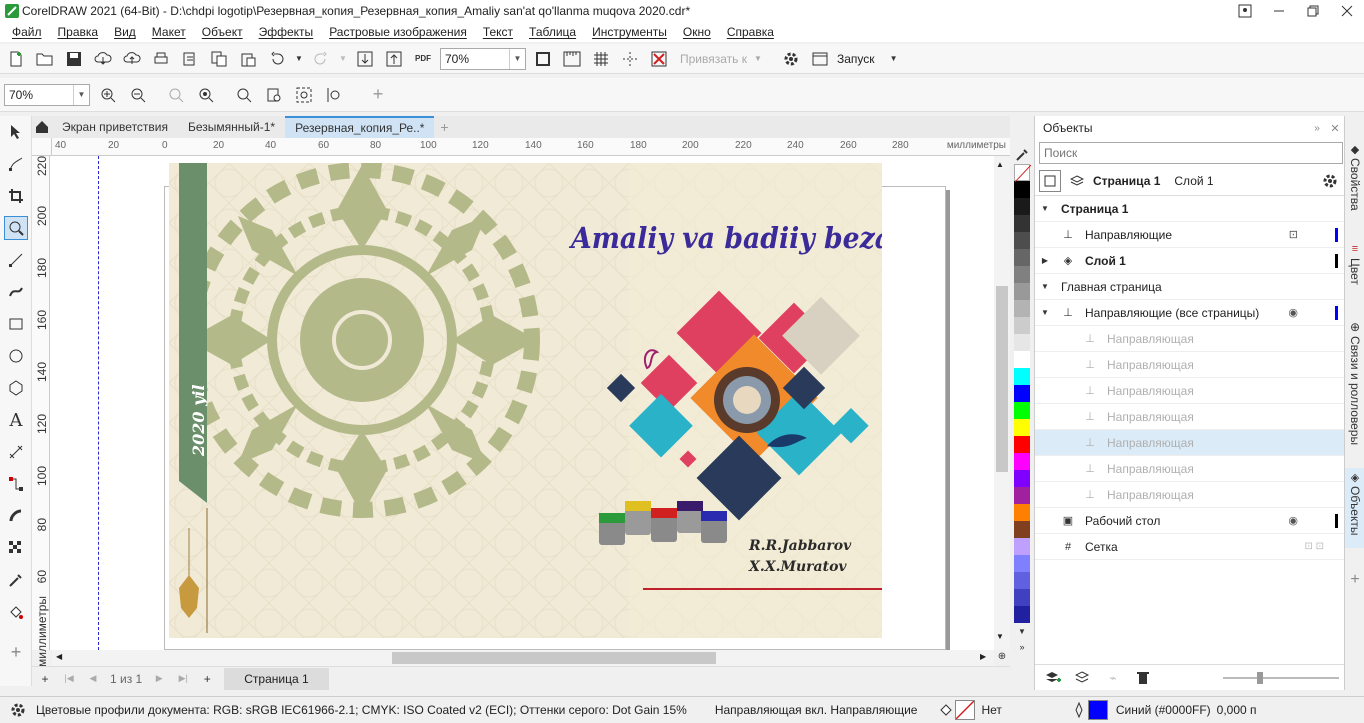 Image resolution: width=1364 pixels, height=723 pixels. Describe the element at coordinates (444, 127) in the screenshot. I see `new-tab-icon: +` at that location.